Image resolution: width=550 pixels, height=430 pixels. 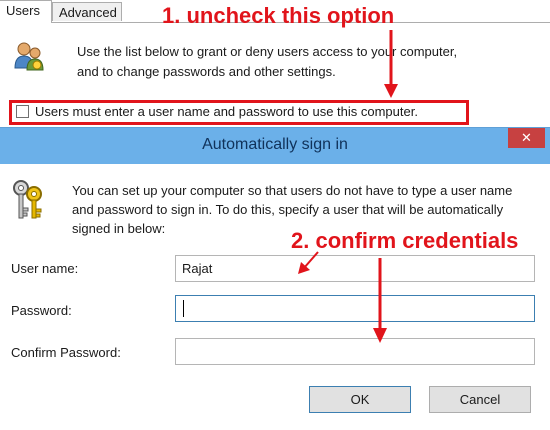 I want to click on cancel-button: Cancel, so click(x=480, y=399).